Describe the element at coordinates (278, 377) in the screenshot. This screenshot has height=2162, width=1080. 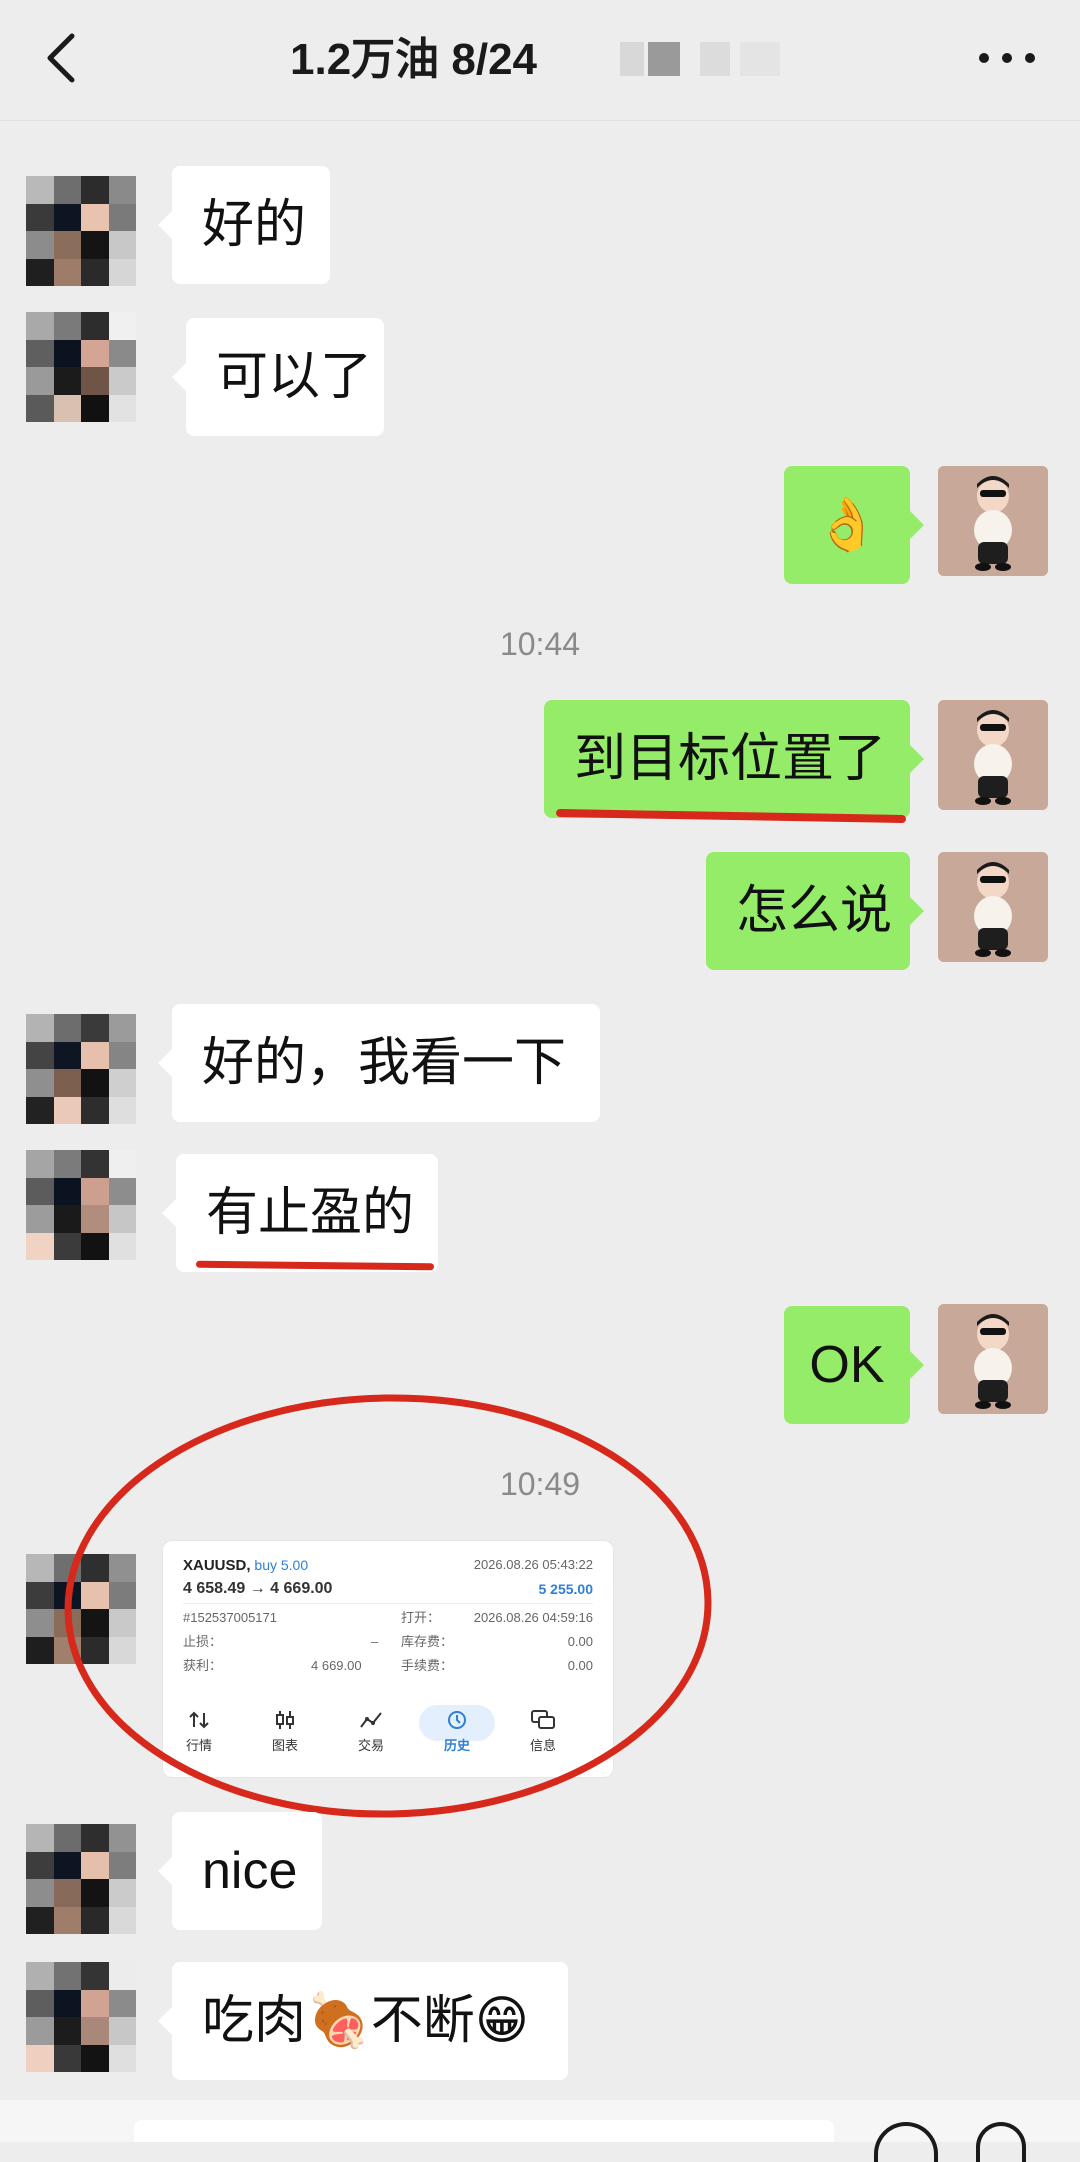
I see `message-bubble: 可以了` at that location.